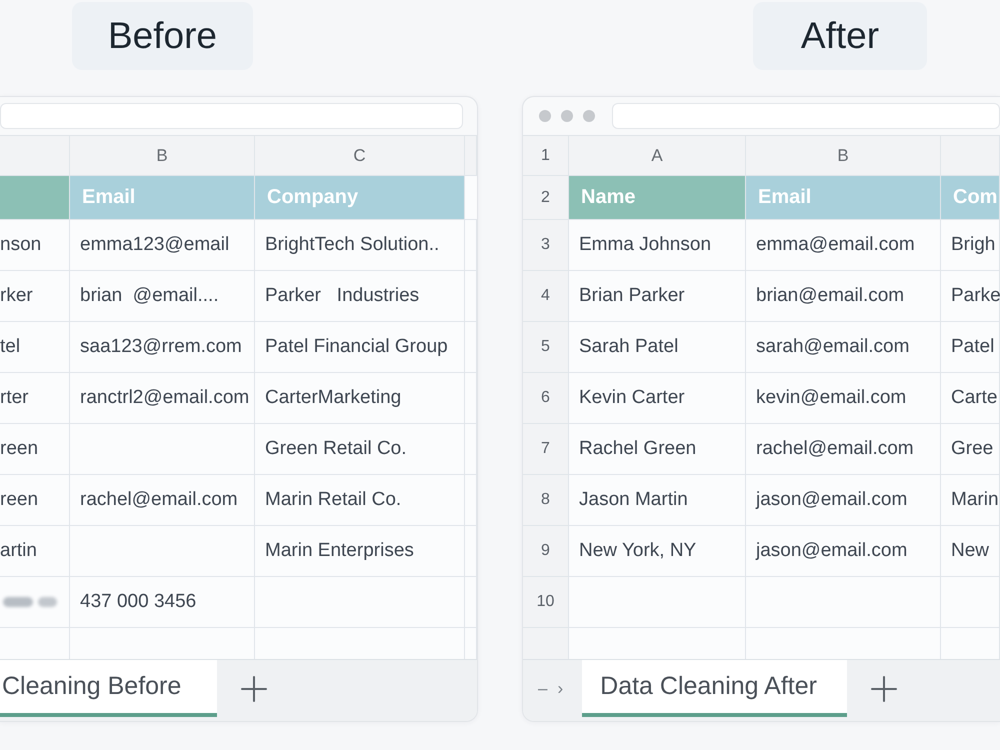  What do you see at coordinates (546, 449) in the screenshot?
I see `row-header: 7` at bounding box center [546, 449].